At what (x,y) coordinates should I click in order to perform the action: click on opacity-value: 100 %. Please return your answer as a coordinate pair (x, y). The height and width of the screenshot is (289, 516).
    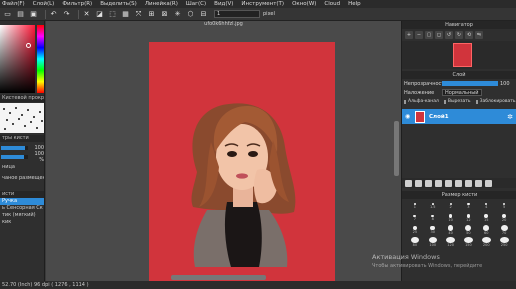
    Looking at the image, I should click on (37, 157).